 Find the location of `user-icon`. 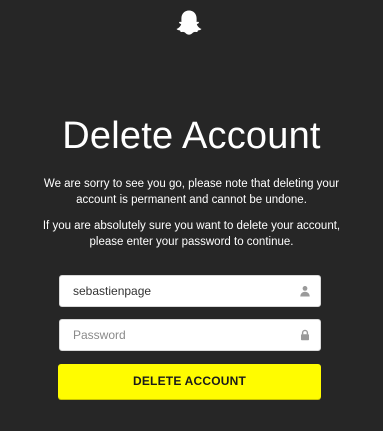

user-icon is located at coordinates (305, 291).